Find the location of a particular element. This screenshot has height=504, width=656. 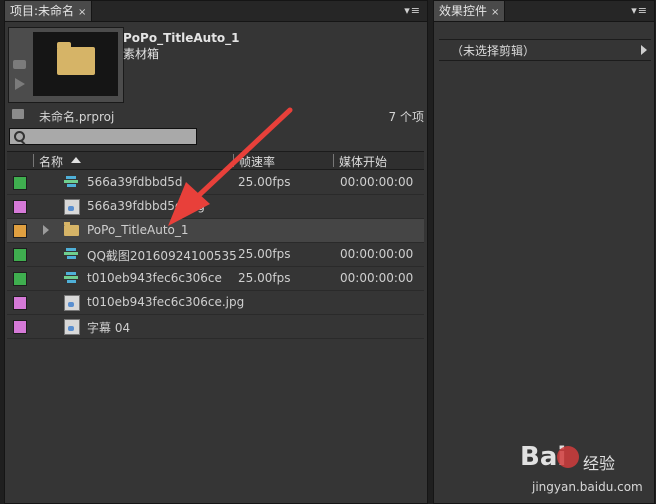

annotation-arrow is located at coordinates (230, 166).